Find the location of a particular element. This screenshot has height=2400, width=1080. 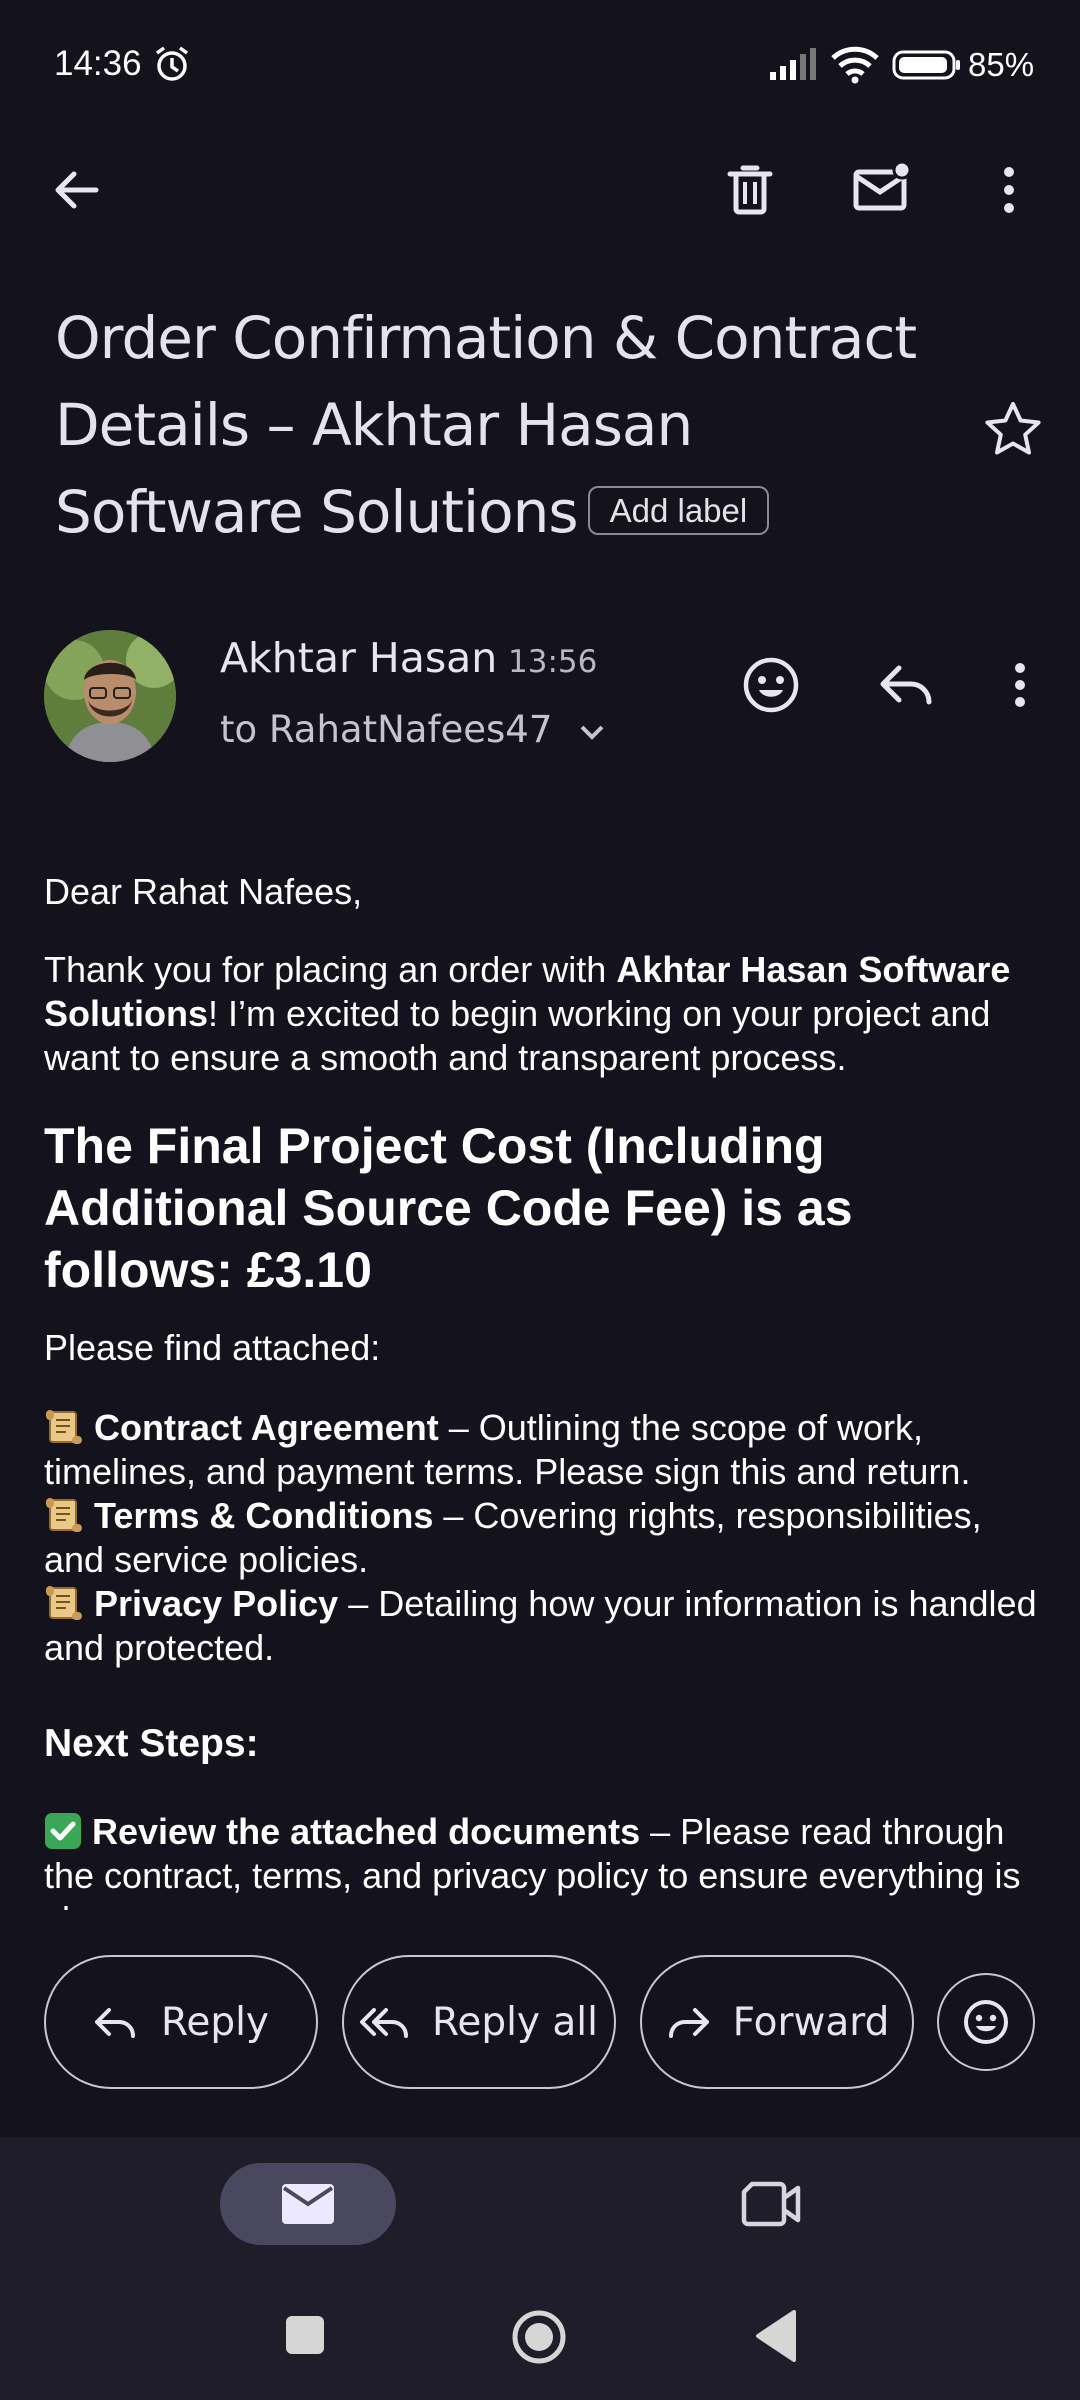

wifi-icon is located at coordinates (855, 64).